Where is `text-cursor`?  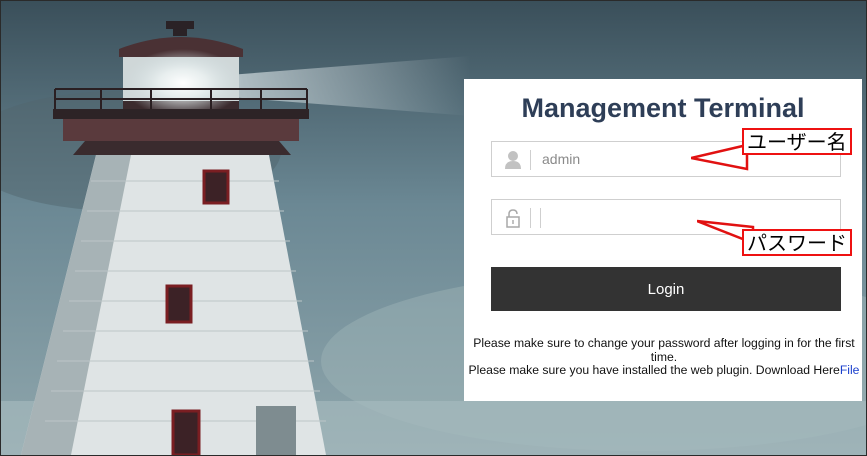
text-cursor is located at coordinates (540, 218).